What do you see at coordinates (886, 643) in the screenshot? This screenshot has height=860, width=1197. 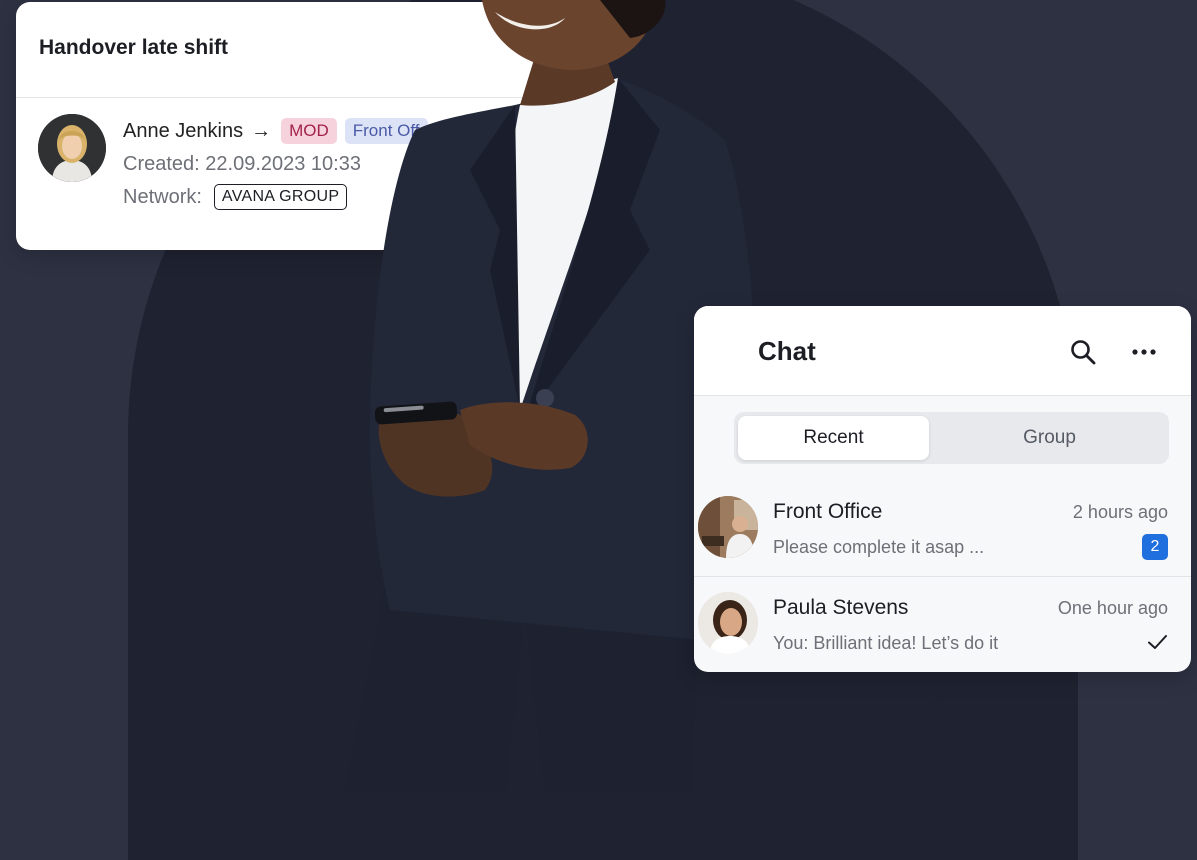 I see `conversation-preview: You: Brilliant idea! Let’s do it` at bounding box center [886, 643].